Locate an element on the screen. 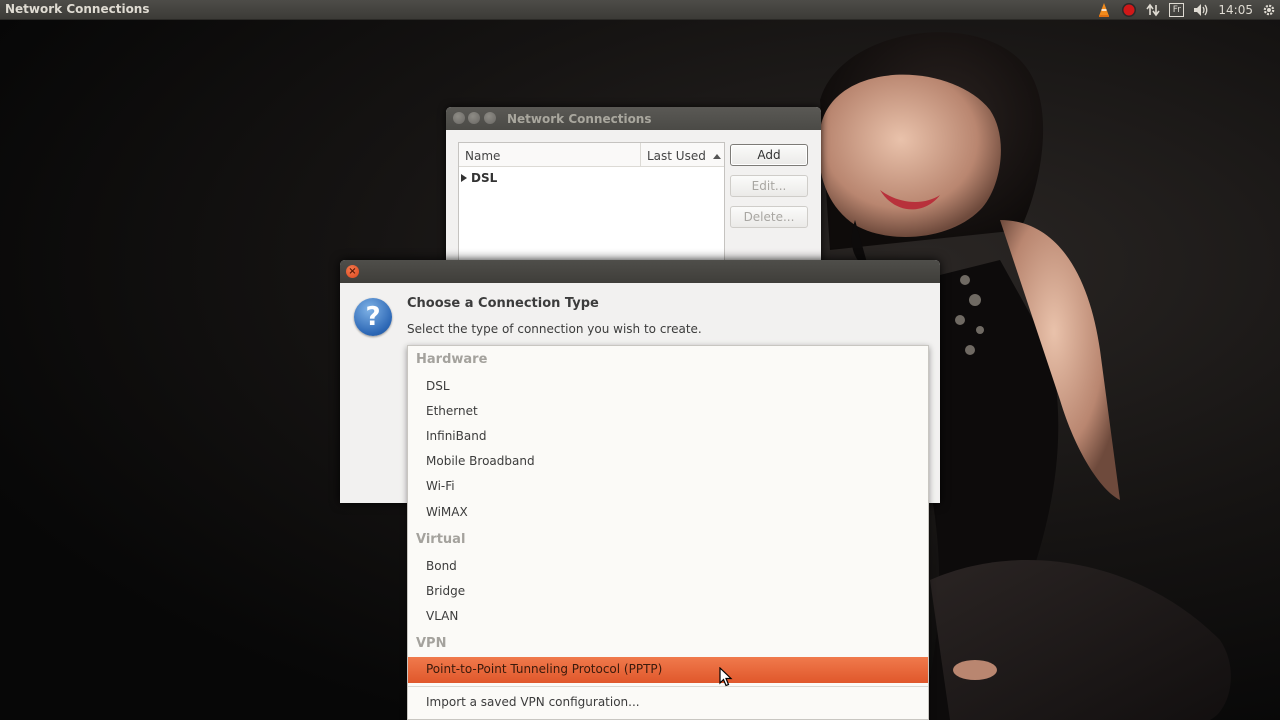 The image size is (1280, 720). maximize-icon is located at coordinates (490, 118).